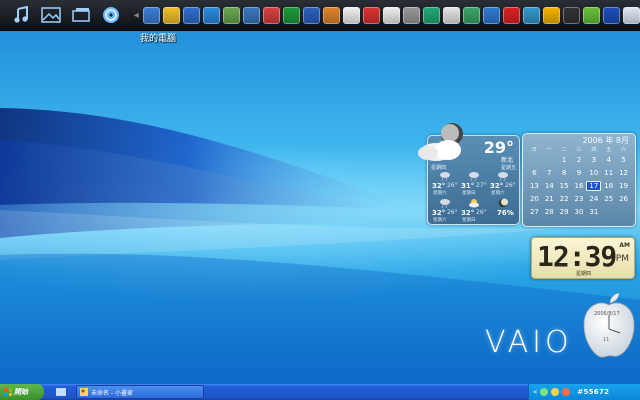 Image resolution: width=640 pixels, height=400 pixels. Describe the element at coordinates (564, 160) in the screenshot. I see `calendar-day: 1` at that location.